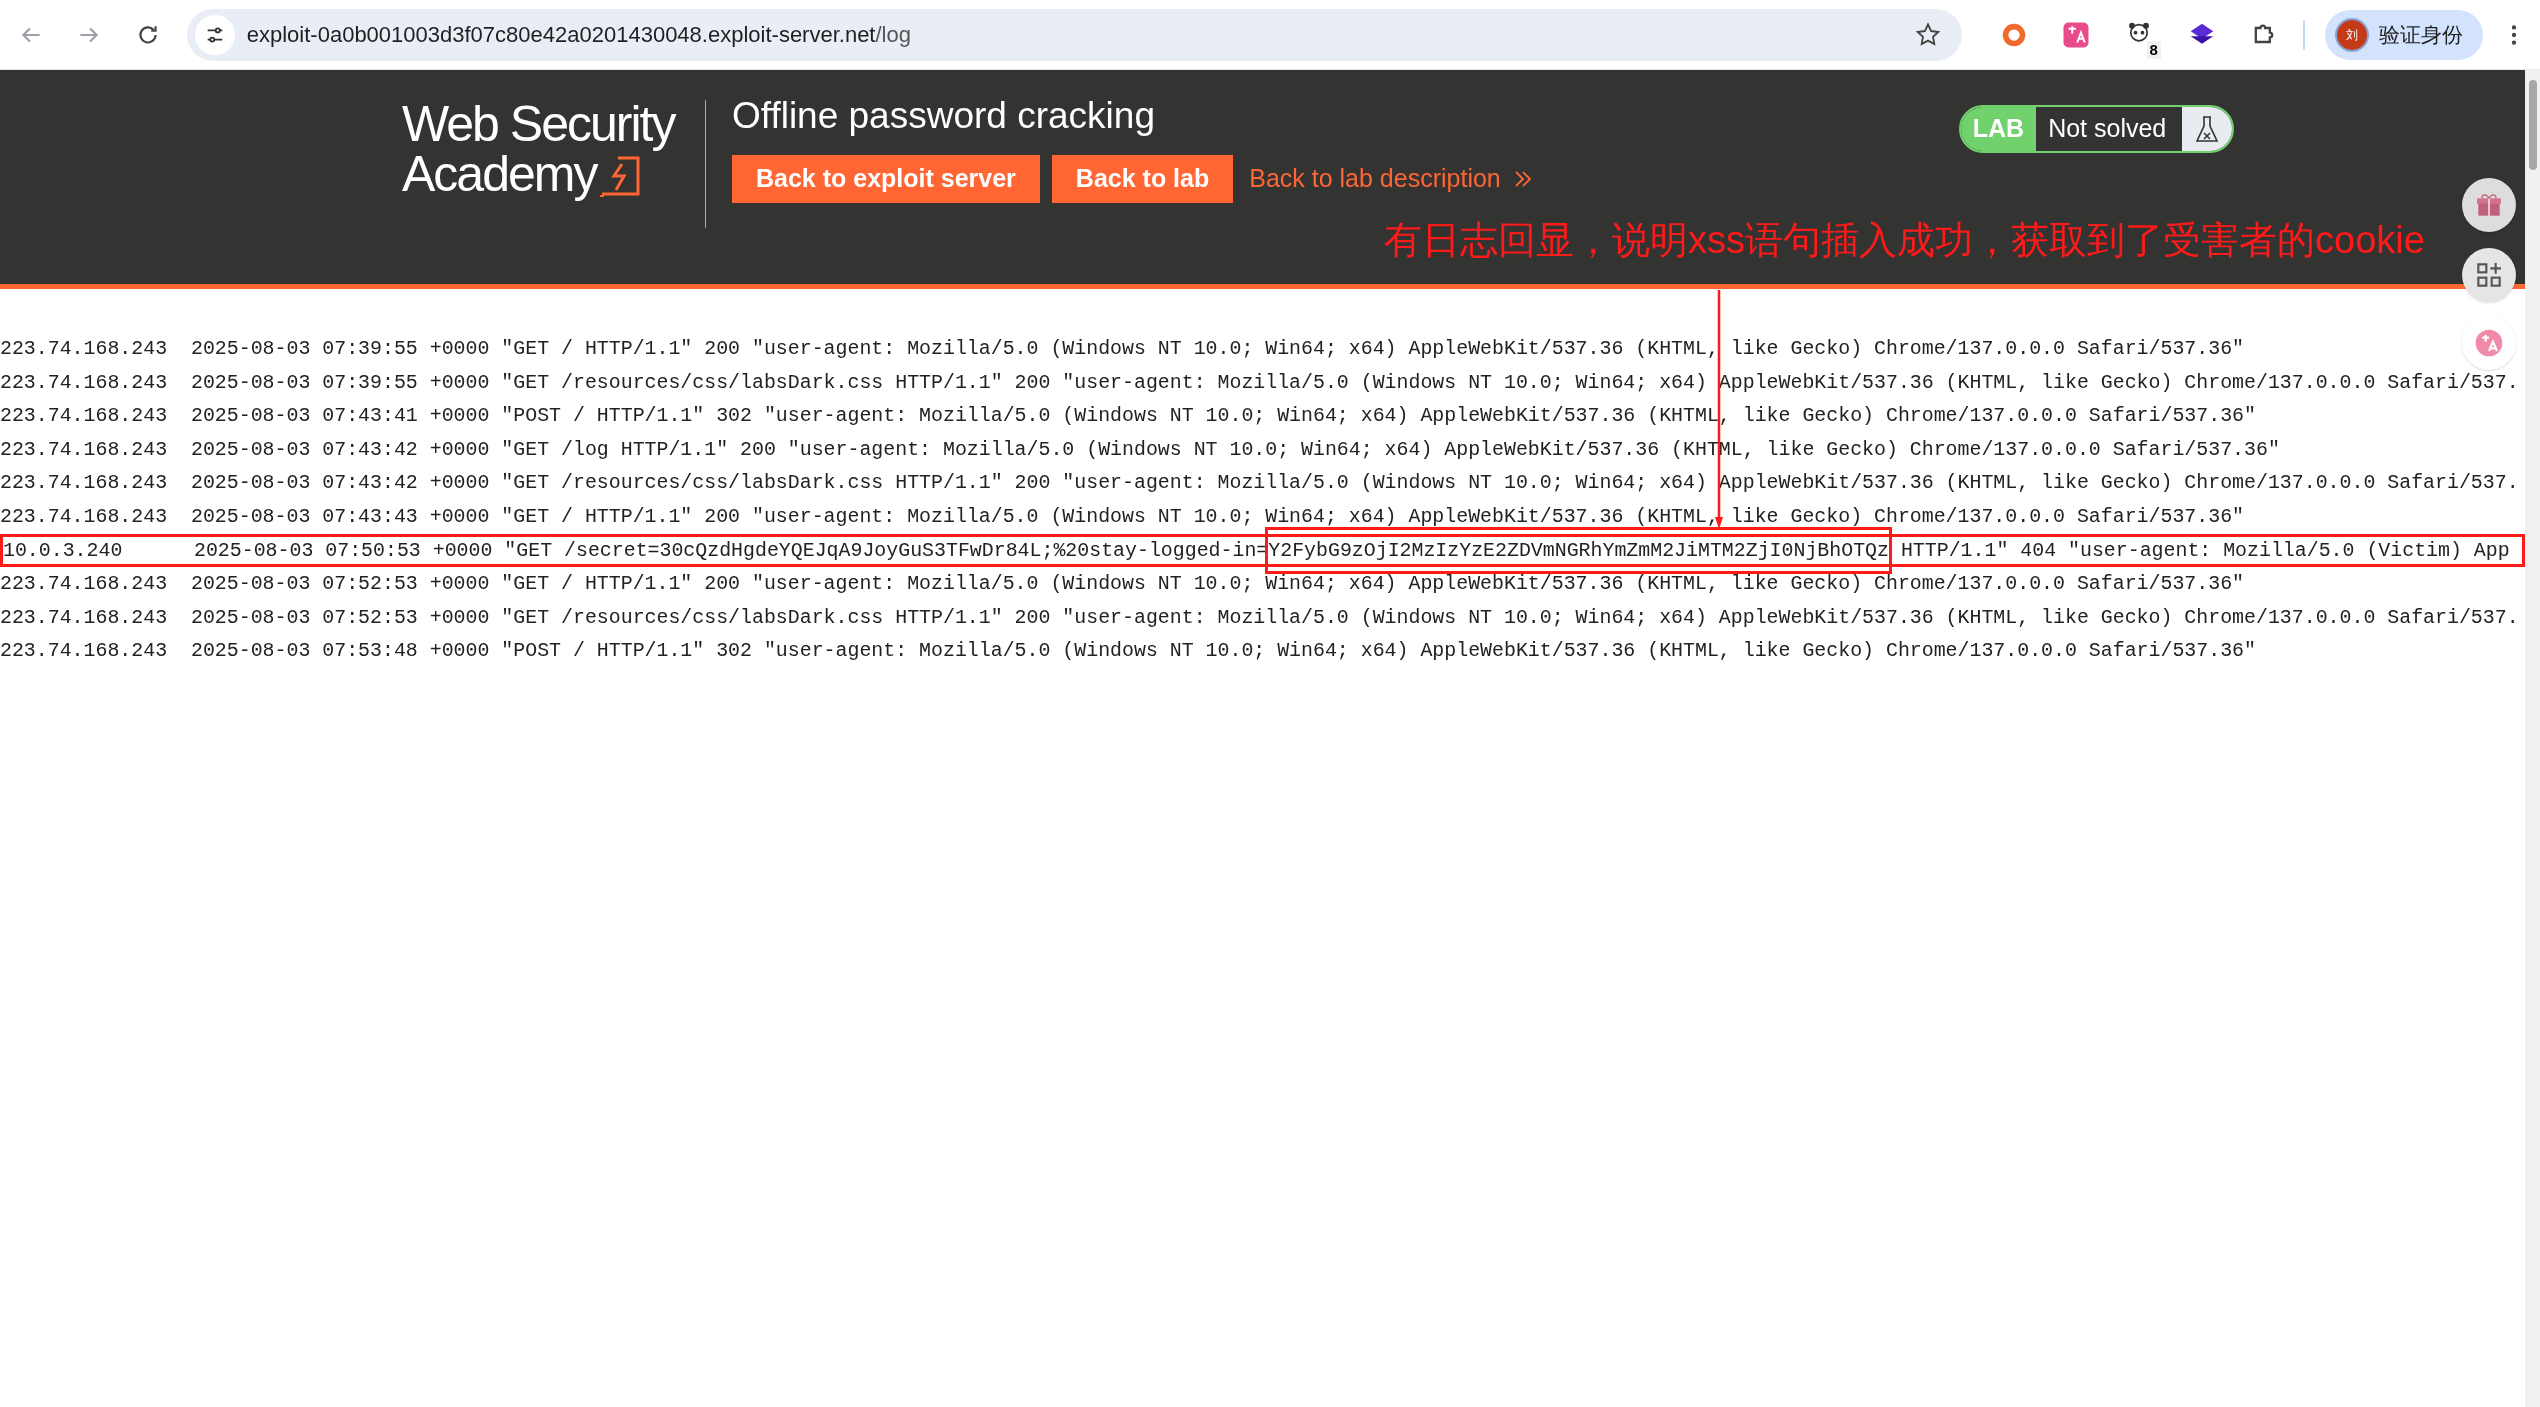 The height and width of the screenshot is (1407, 2540). Describe the element at coordinates (1128, 651) in the screenshot. I see `log-line: 223.74.168.243 2025-08-03 07:53:48 +0000 "POST / HTTP/1.1" 302 "user-agent: Mozilla/5.0 (Windows NT 10.0; Win64; x64) AppleWebKit/537.36 (KHTML, like Gecko) Chrome/137.0.0.0 Safari/537.36"` at that location.